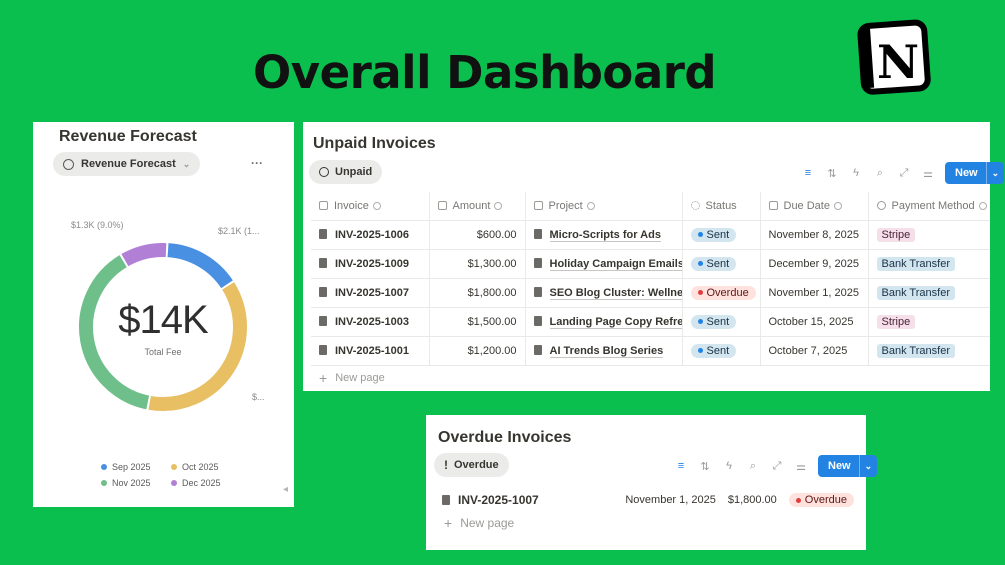  What do you see at coordinates (720, 206) in the screenshot?
I see `column-header-status: Status` at bounding box center [720, 206].